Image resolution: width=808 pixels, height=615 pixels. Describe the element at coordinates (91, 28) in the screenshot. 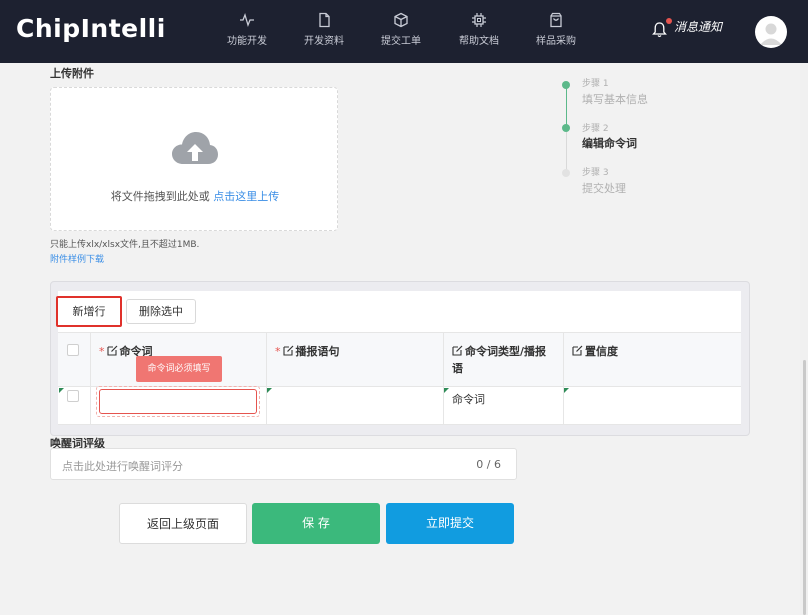

I see `logo: ChipIntelli` at that location.